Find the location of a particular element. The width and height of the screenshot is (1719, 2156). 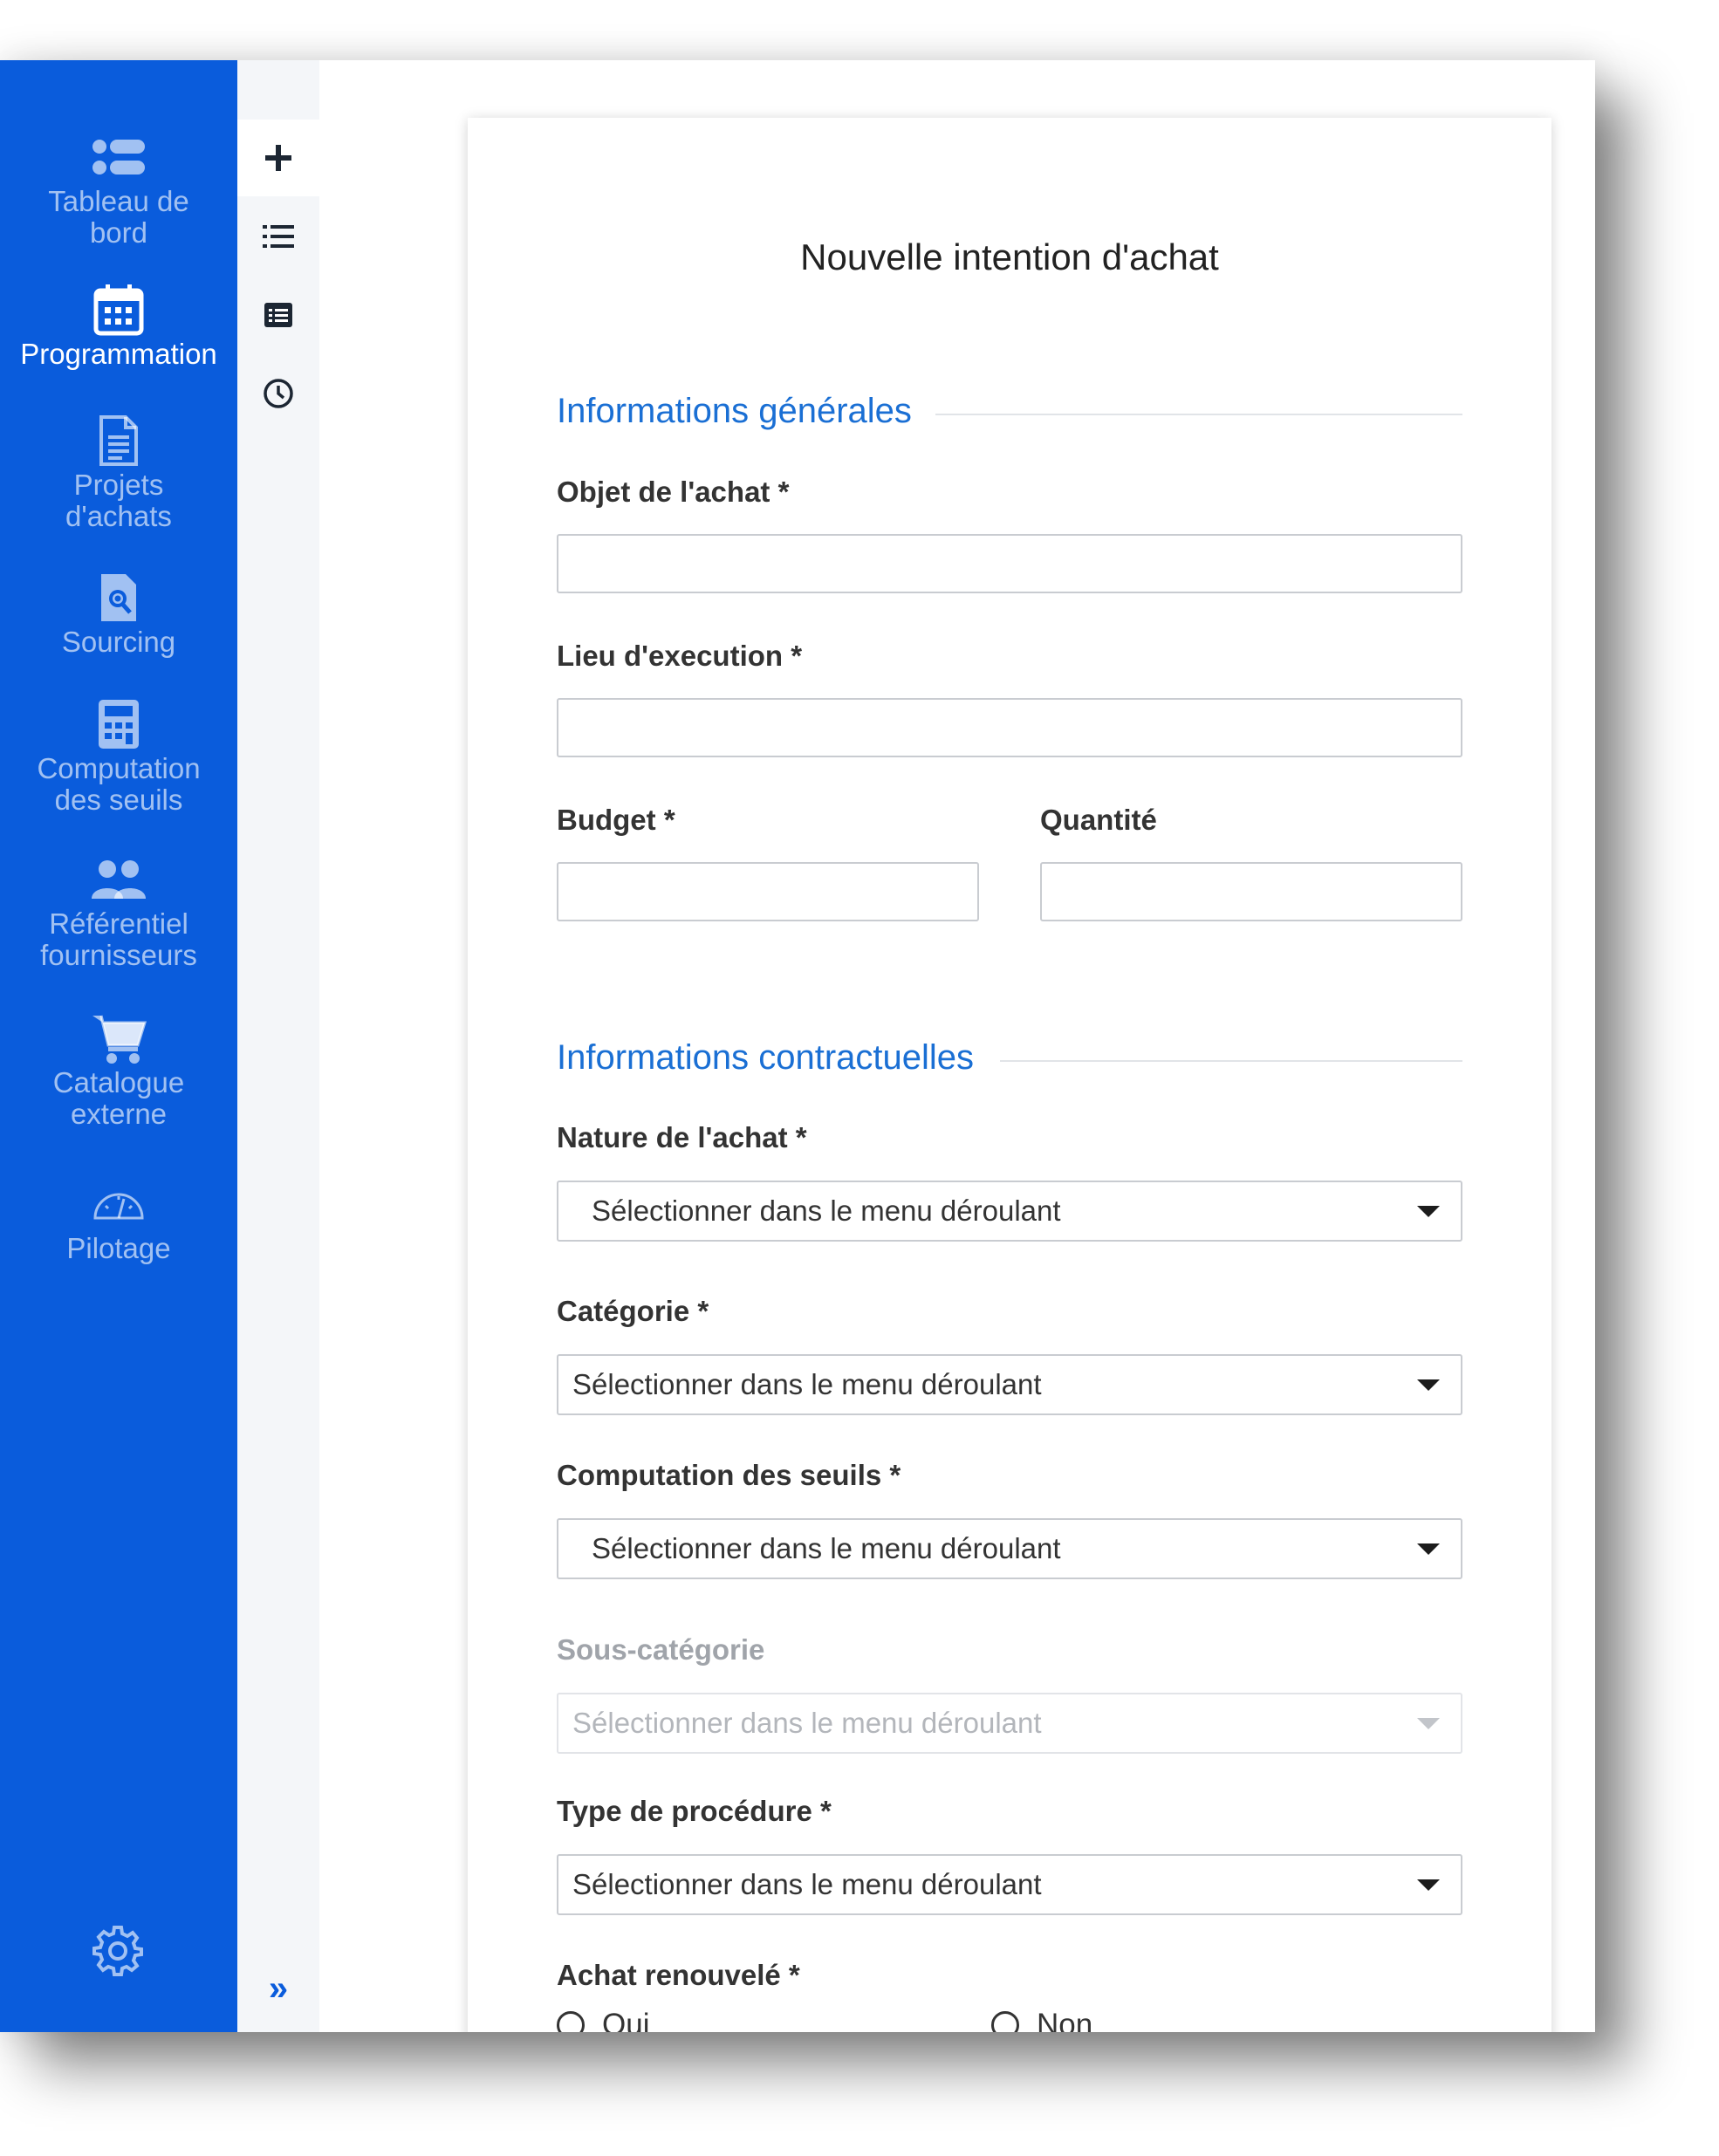

quantite-label: Quantité is located at coordinates (1098, 820).